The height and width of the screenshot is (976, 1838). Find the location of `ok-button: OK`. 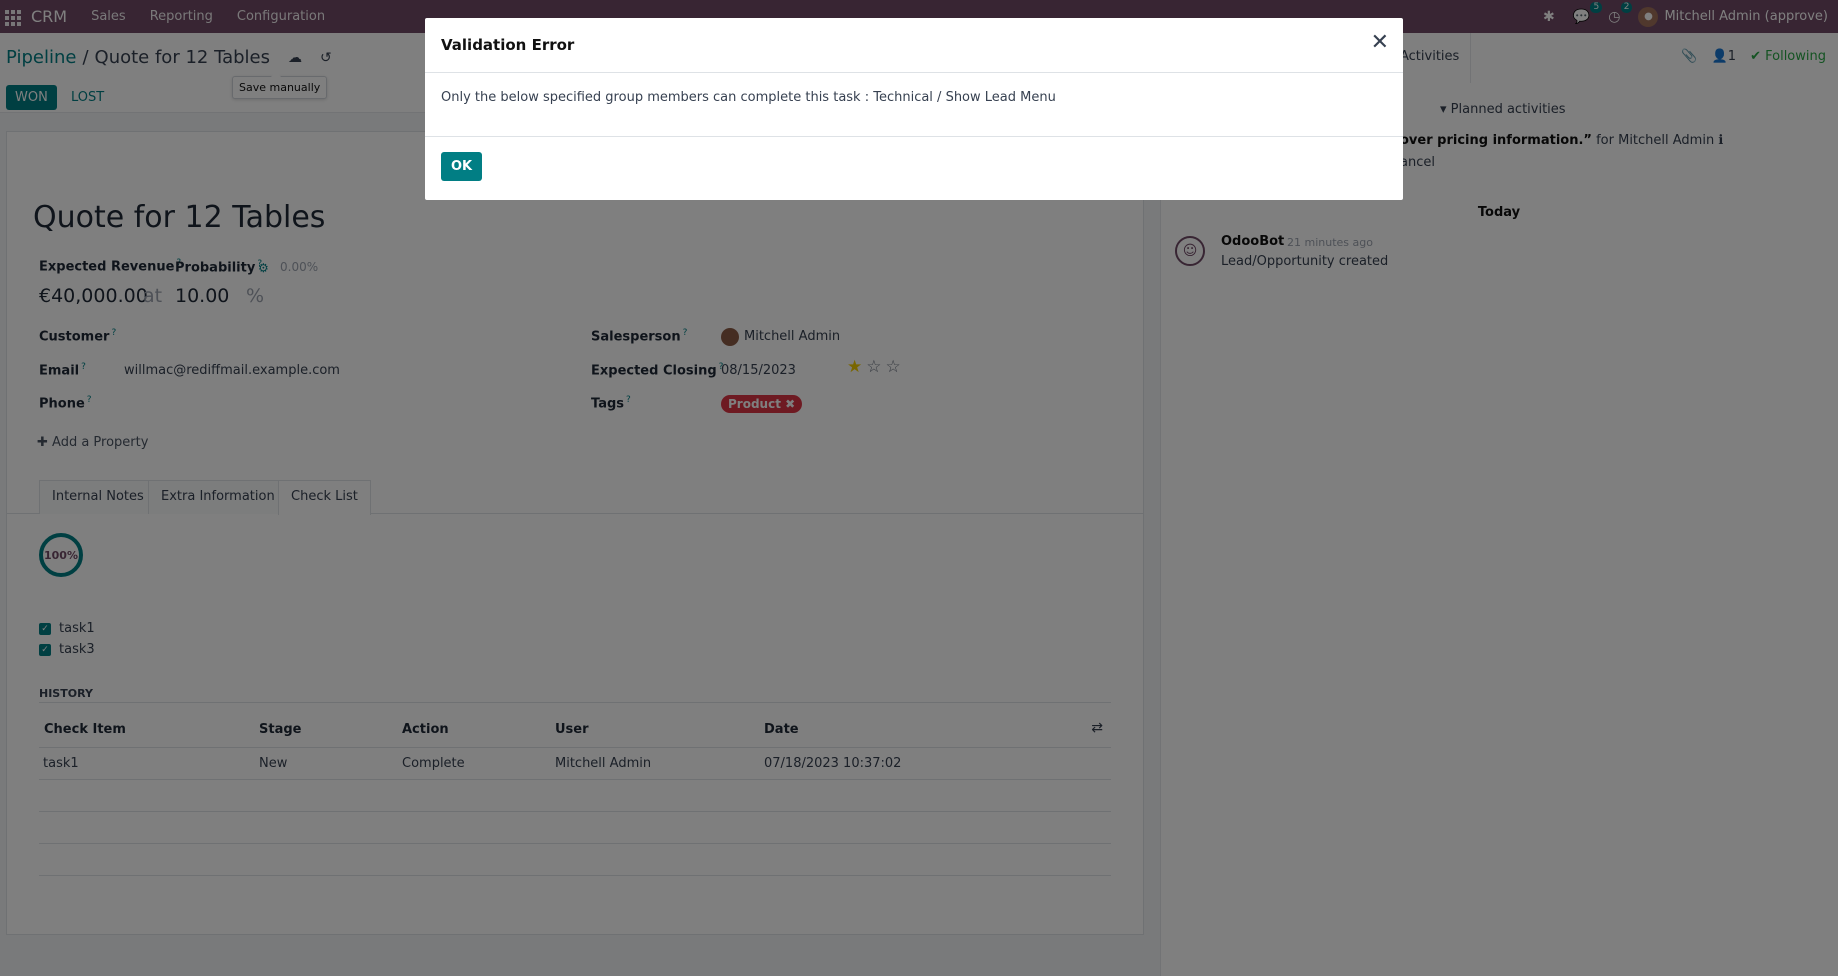

ok-button: OK is located at coordinates (462, 166).